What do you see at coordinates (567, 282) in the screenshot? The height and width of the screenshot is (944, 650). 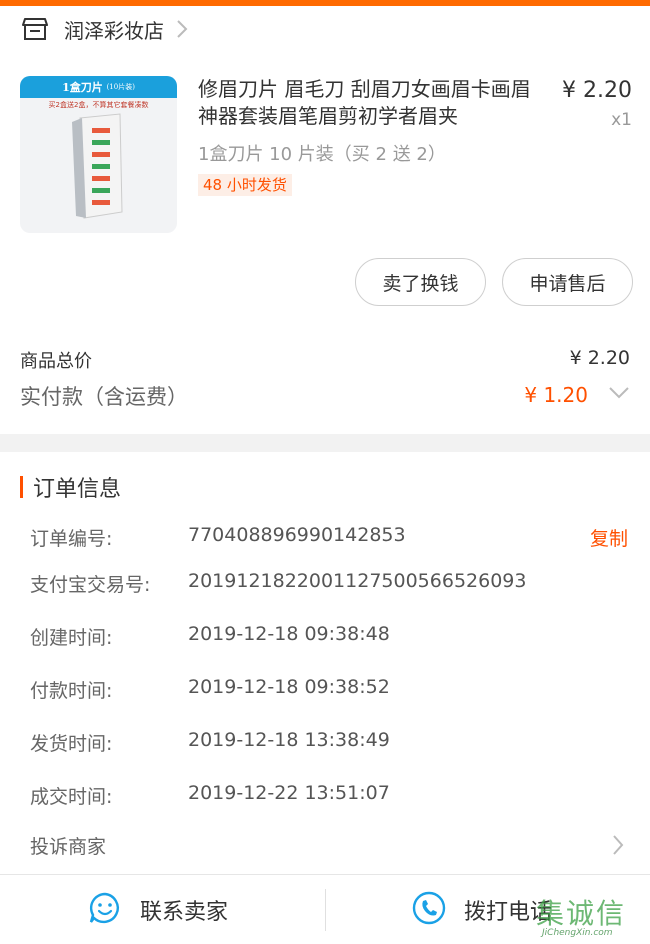 I see `after-sale-button: 申请售后` at bounding box center [567, 282].